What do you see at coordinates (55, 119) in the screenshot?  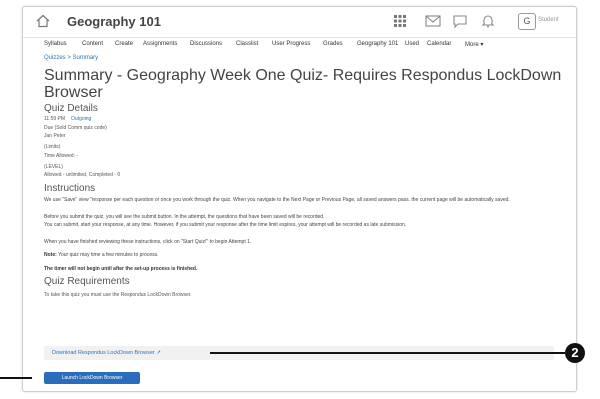 I see `quiz-time: 11:59 PM` at bounding box center [55, 119].